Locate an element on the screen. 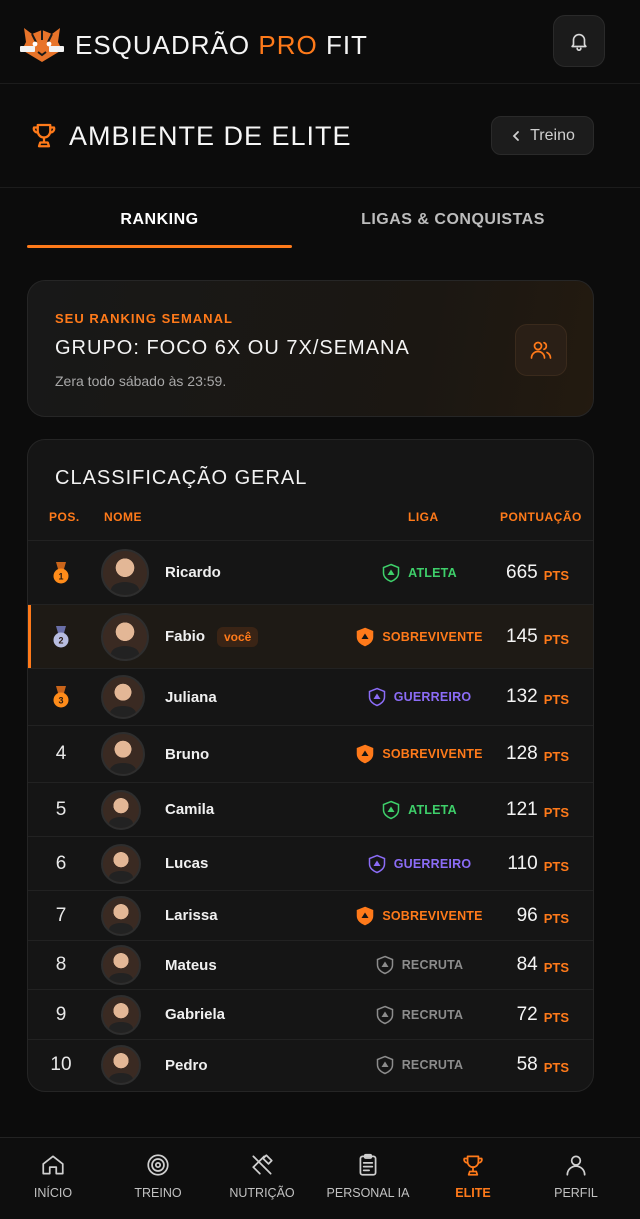 The image size is (640, 1219). back-to-treino-button: Treino is located at coordinates (542, 135).